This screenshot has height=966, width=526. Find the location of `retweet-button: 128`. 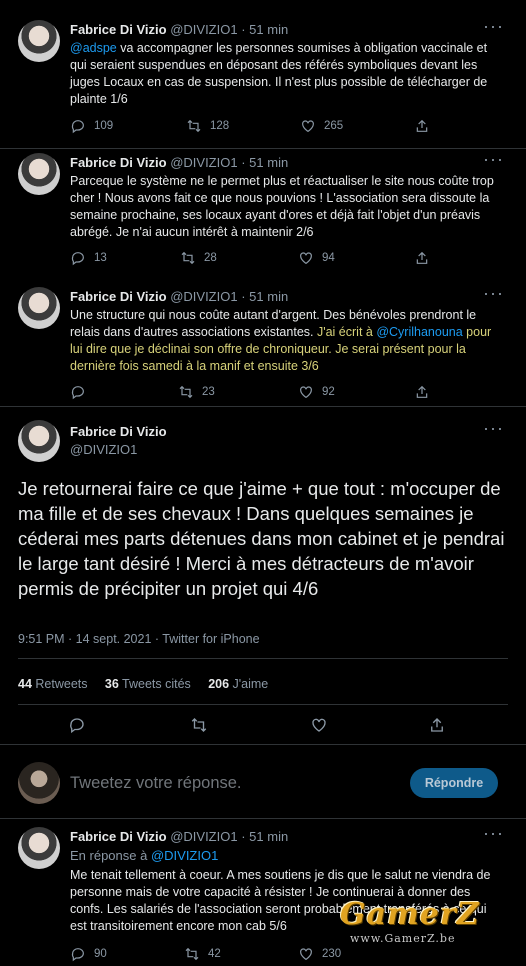

retweet-button: 128 is located at coordinates (207, 126).